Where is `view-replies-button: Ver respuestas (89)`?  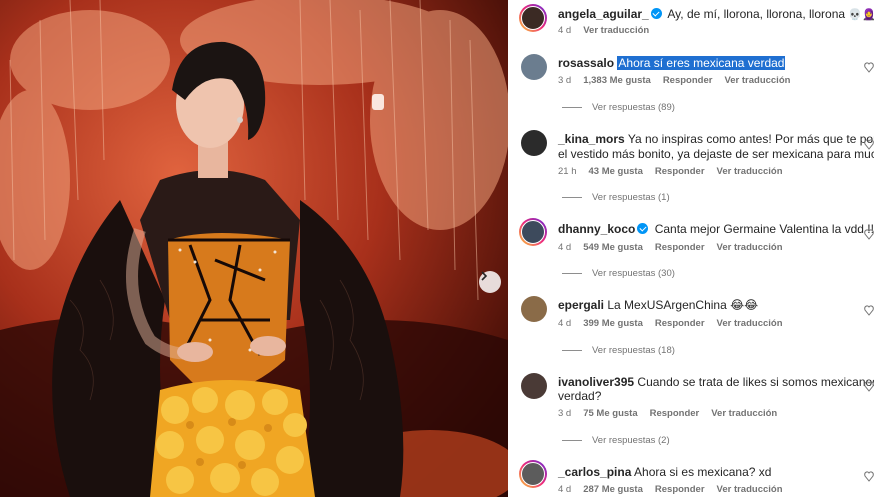 view-replies-button: Ver respuestas (89) is located at coordinates (618, 107).